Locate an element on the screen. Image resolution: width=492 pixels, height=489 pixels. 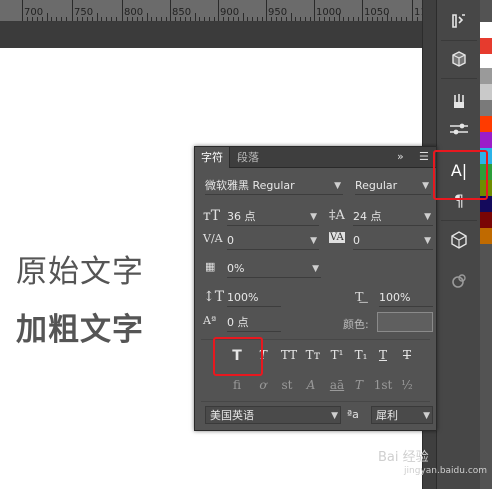
ordinals-button: 1st is located at coordinates (383, 385).